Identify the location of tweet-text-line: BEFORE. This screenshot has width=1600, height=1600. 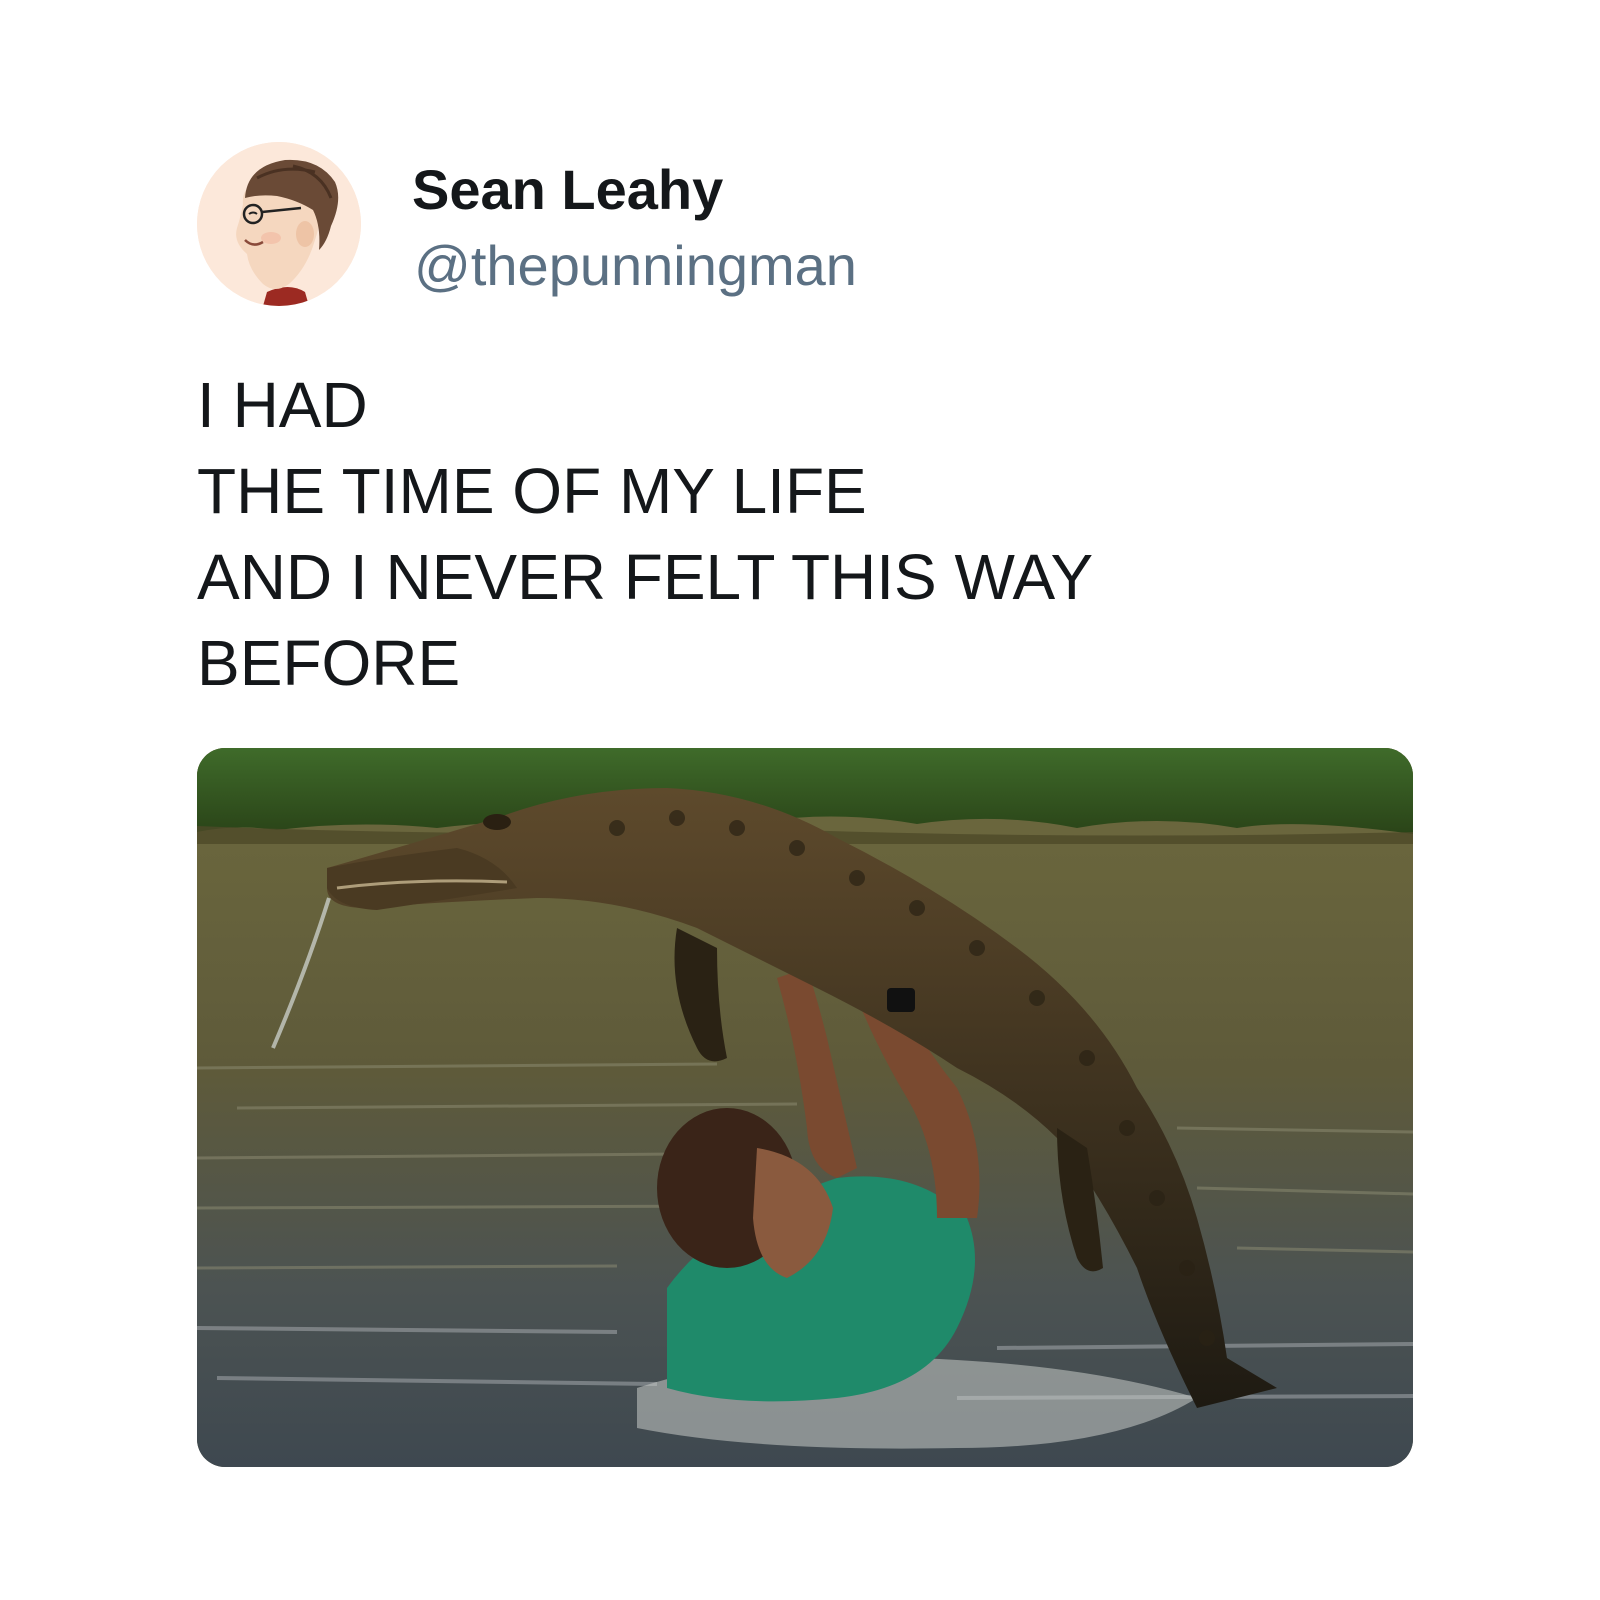
(329, 663).